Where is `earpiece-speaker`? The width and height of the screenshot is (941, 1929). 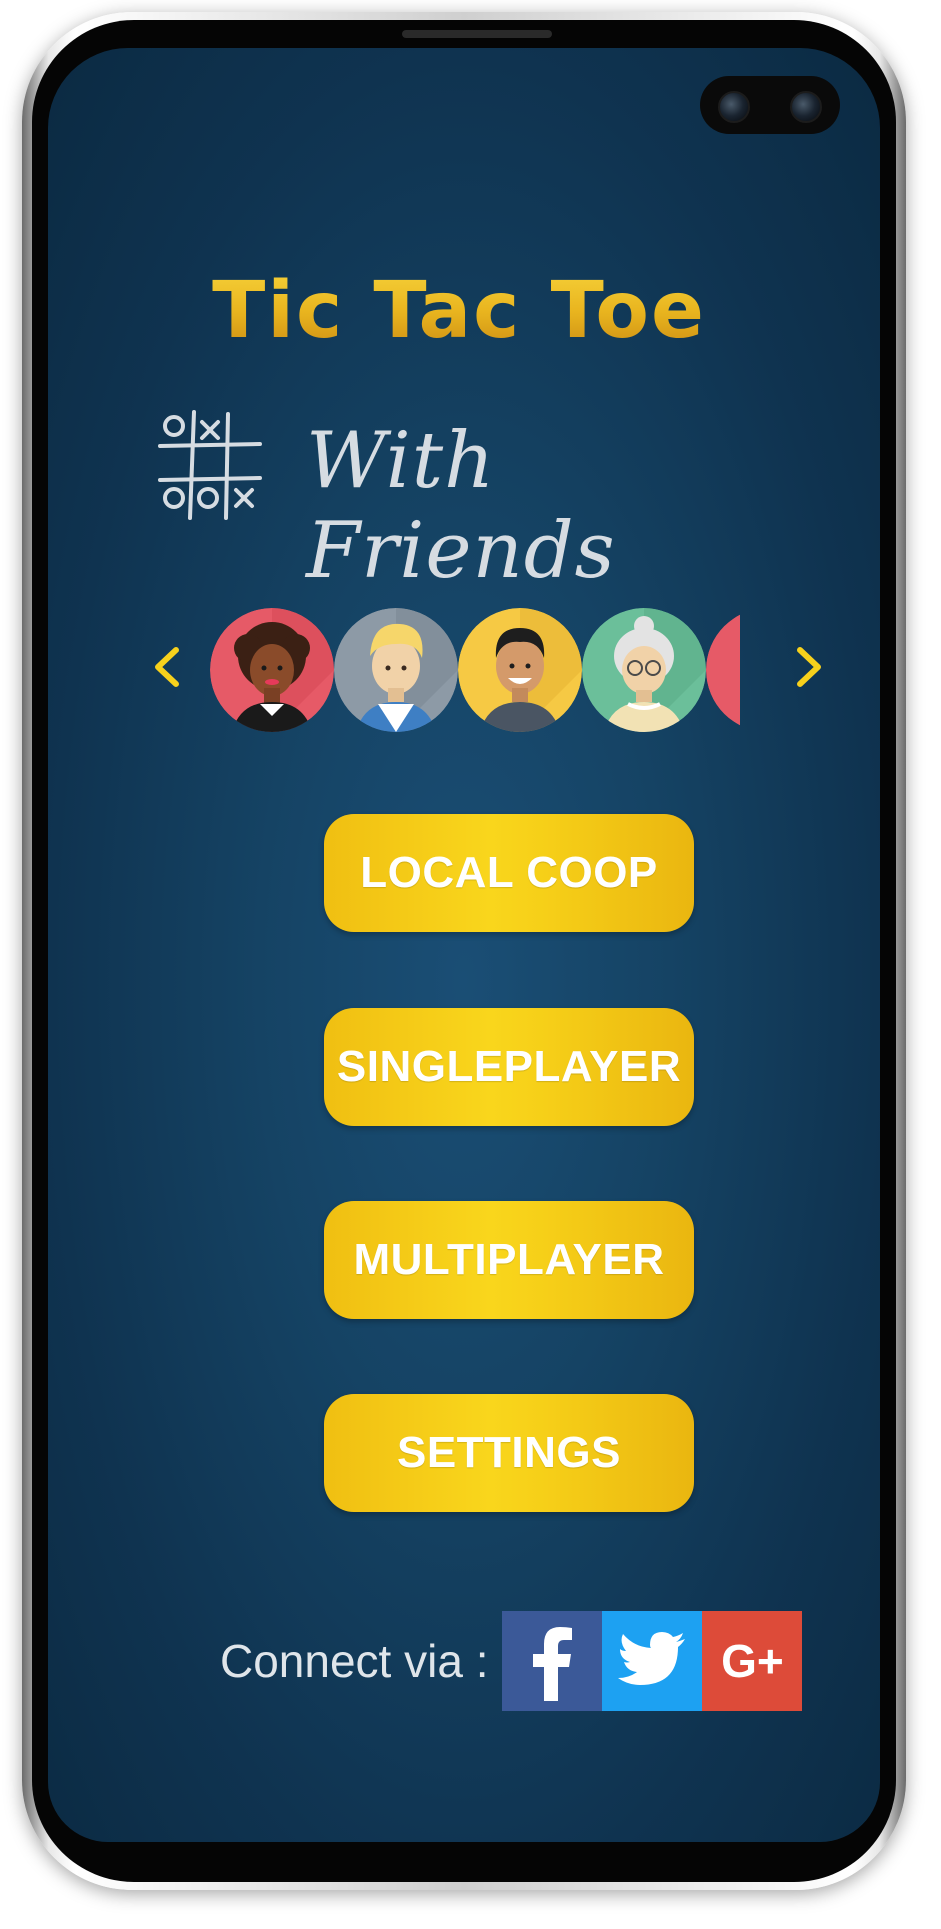 earpiece-speaker is located at coordinates (477, 34).